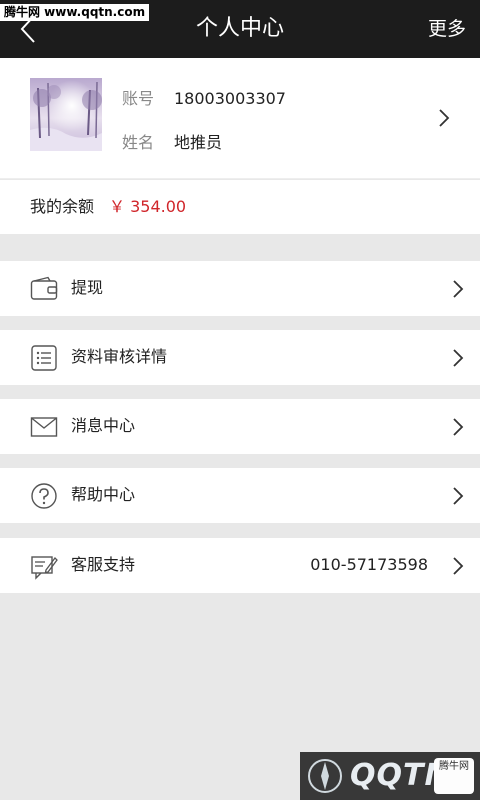  What do you see at coordinates (87, 287) in the screenshot?
I see `menu-item-label: 提现` at bounding box center [87, 287].